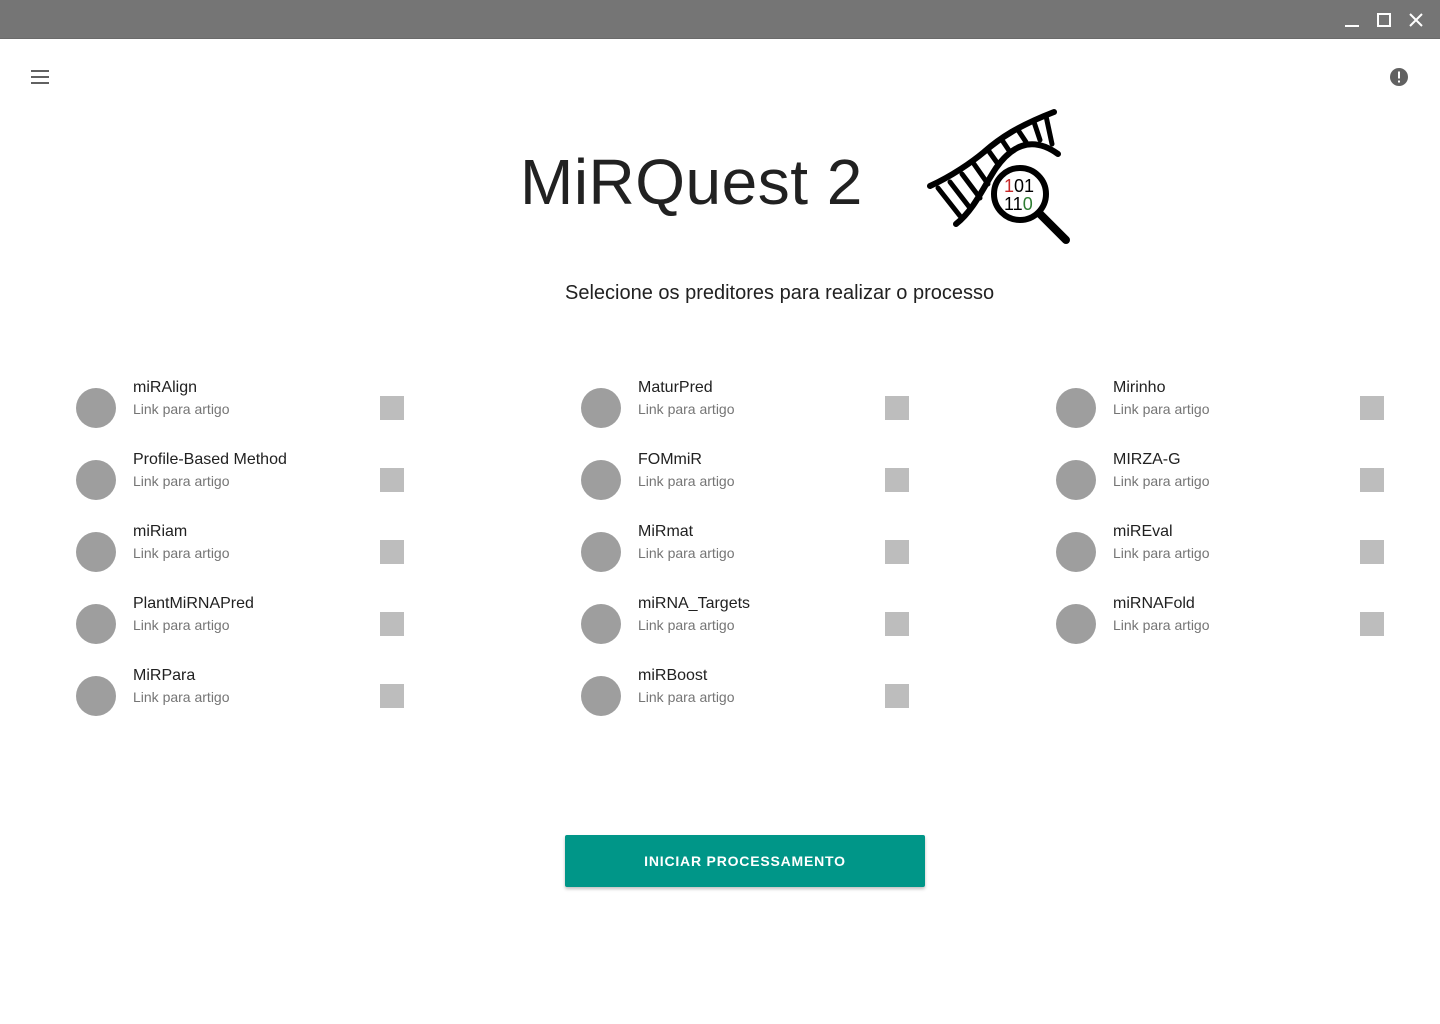  Describe the element at coordinates (40, 77) in the screenshot. I see `hamburger-menu-icon` at that location.